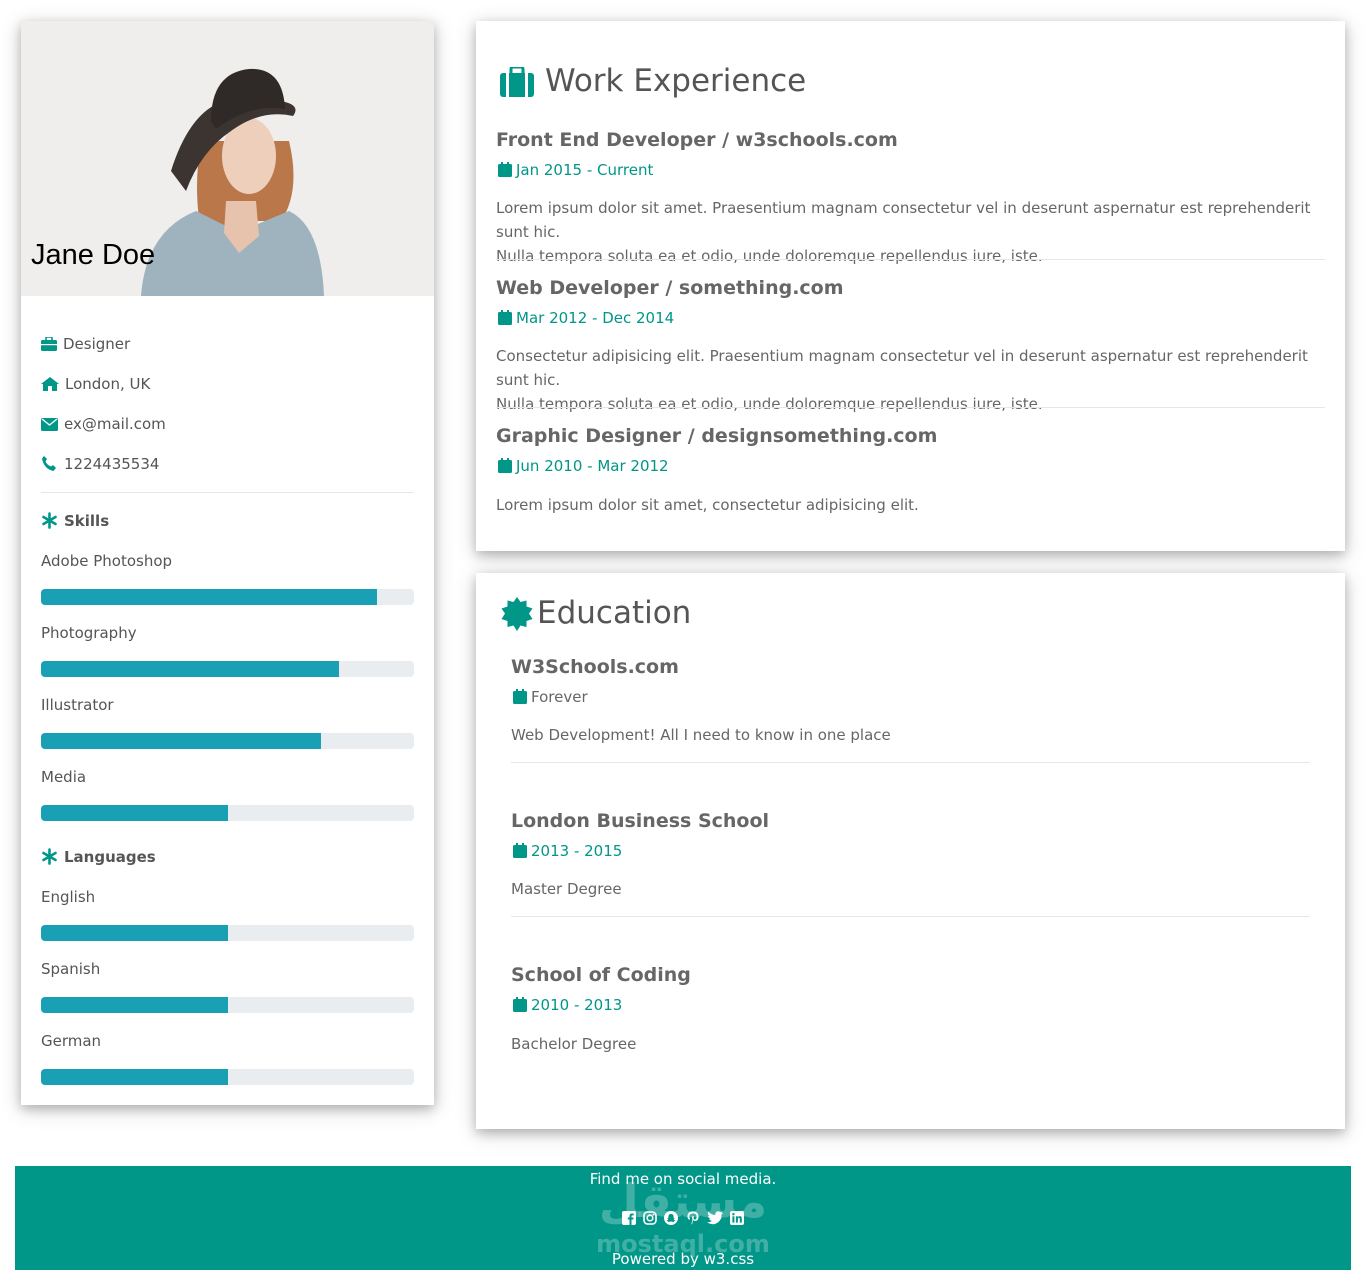  I want to click on email-row: ex@mail.com, so click(103, 424).